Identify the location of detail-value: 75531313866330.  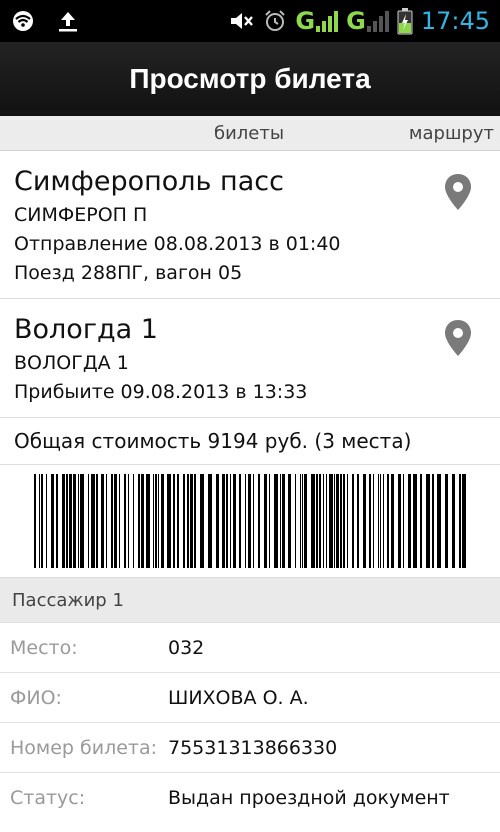
(253, 747).